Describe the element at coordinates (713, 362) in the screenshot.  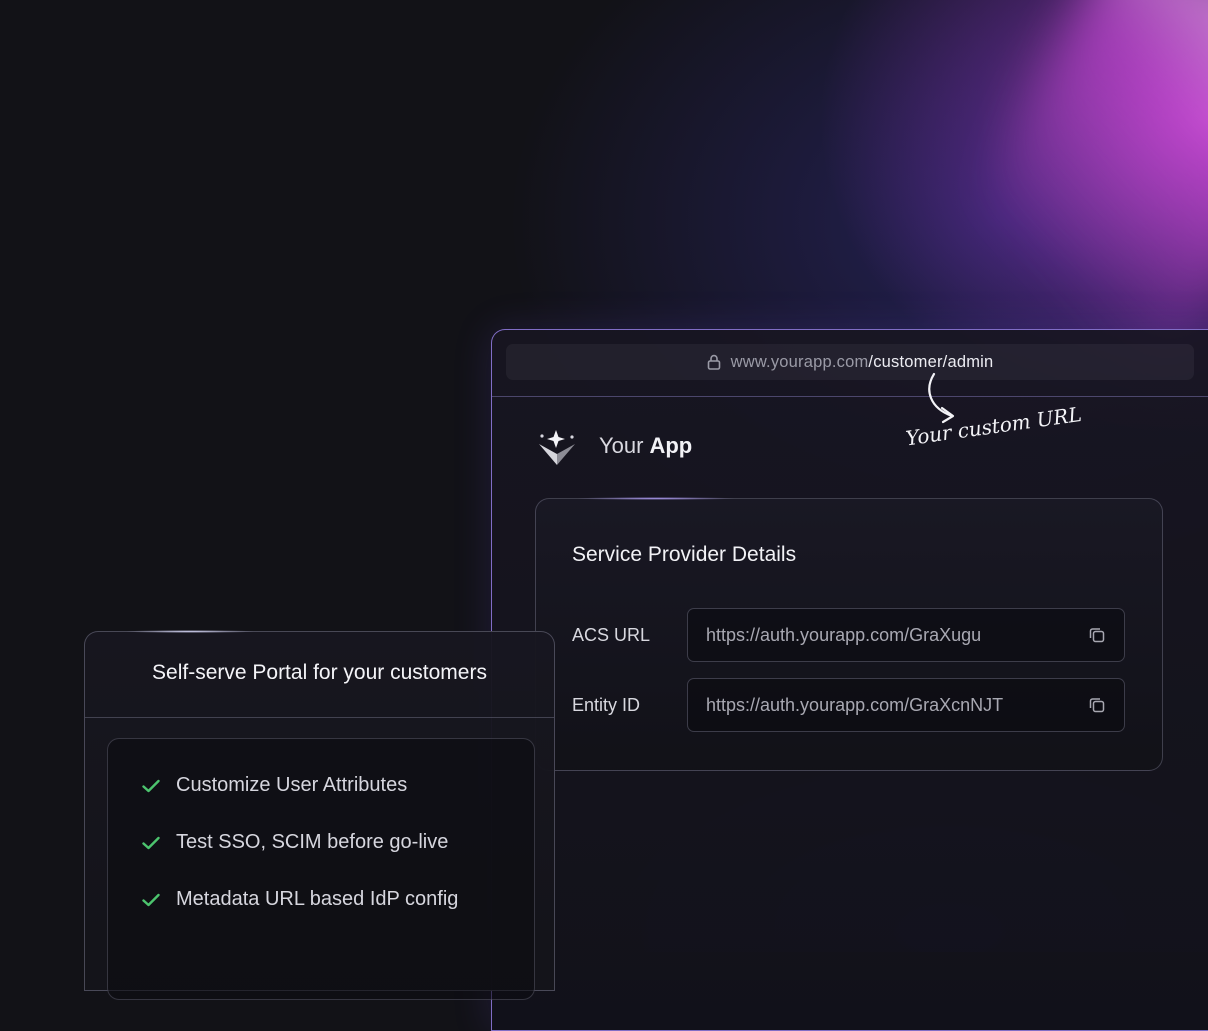
I see `lock-icon` at that location.